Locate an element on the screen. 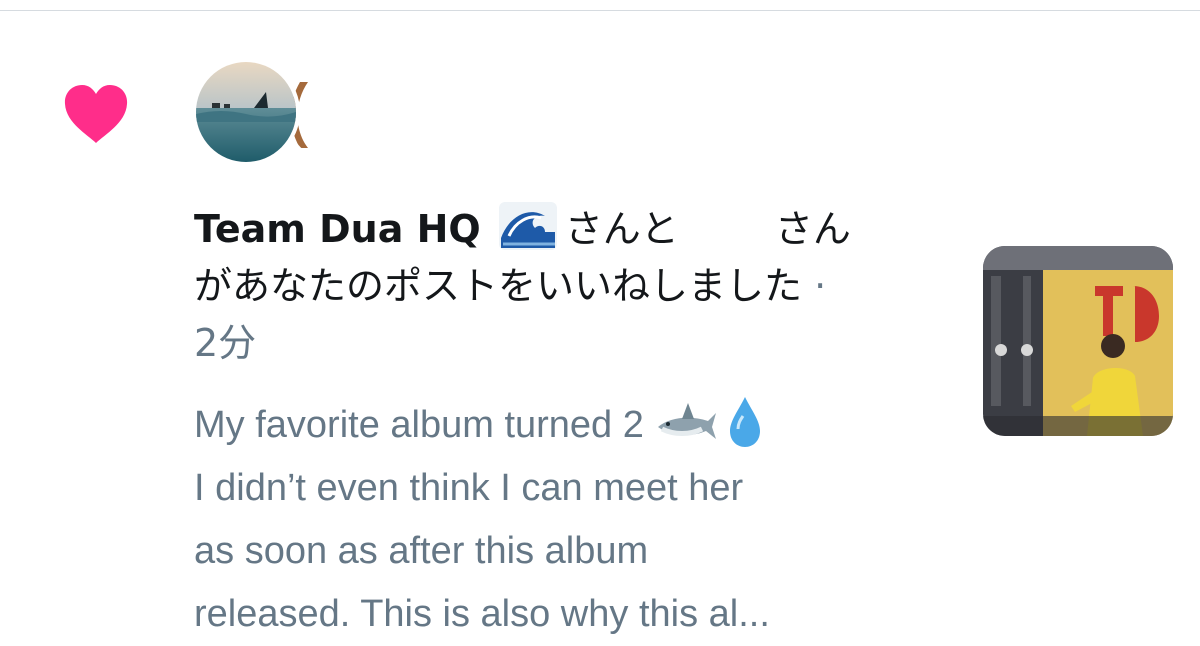  wave-emoji-icon is located at coordinates (527, 226).